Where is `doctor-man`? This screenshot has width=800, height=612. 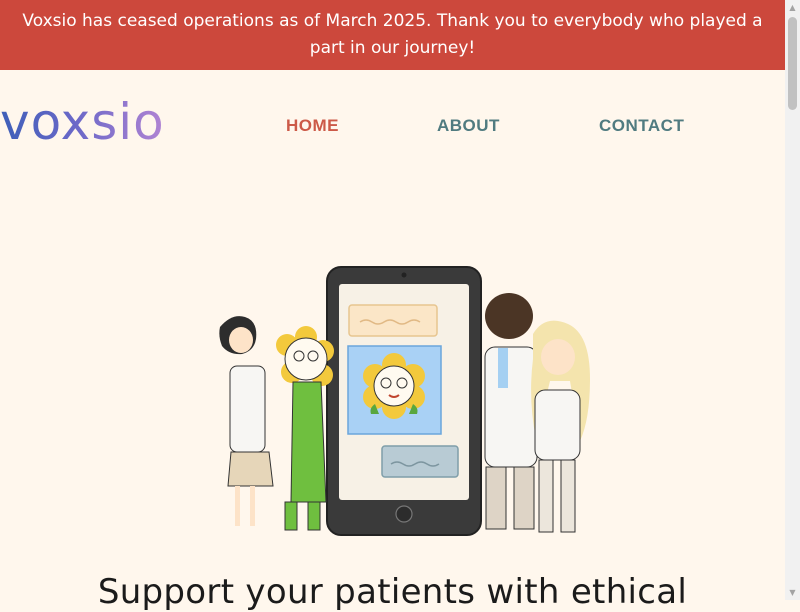
doctor-man is located at coordinates (511, 411).